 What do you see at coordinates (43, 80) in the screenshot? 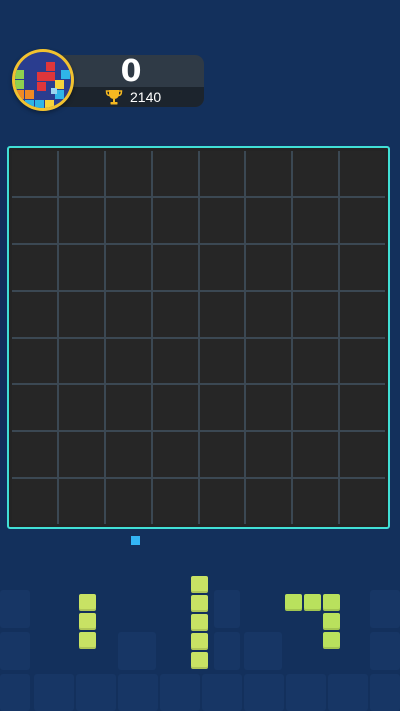
I see `block-puzzle-logo-icon` at bounding box center [43, 80].